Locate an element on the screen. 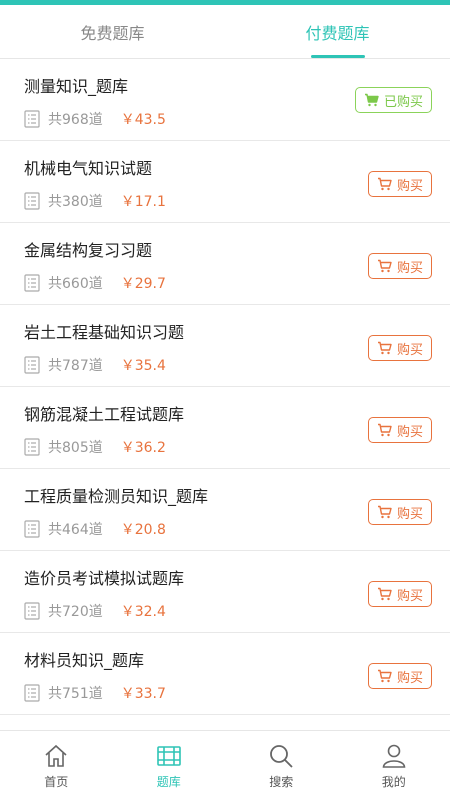 The image size is (450, 800). item-meta: 共805道 ￥36.2 is located at coordinates (95, 447).